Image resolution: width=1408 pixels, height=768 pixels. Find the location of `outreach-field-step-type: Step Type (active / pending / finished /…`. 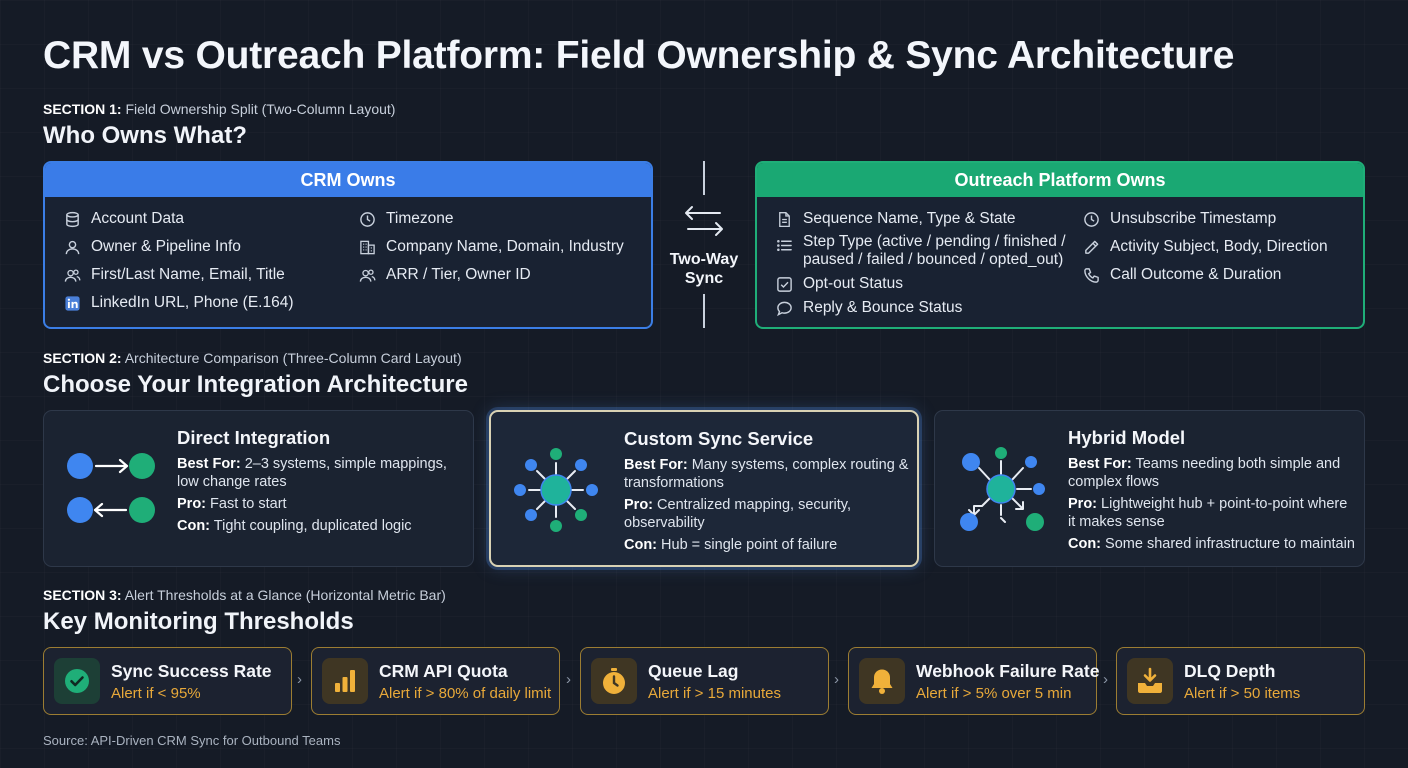

outreach-field-step-type: Step Type (active / pending / finished /… is located at coordinates (920, 251).